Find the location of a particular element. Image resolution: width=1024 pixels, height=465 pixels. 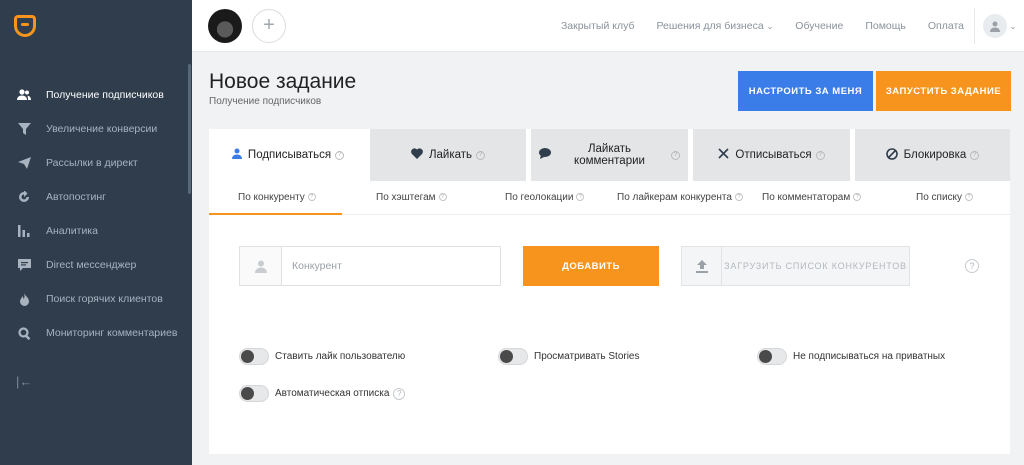

subtab-by-list: По списку? is located at coordinates (945, 198).